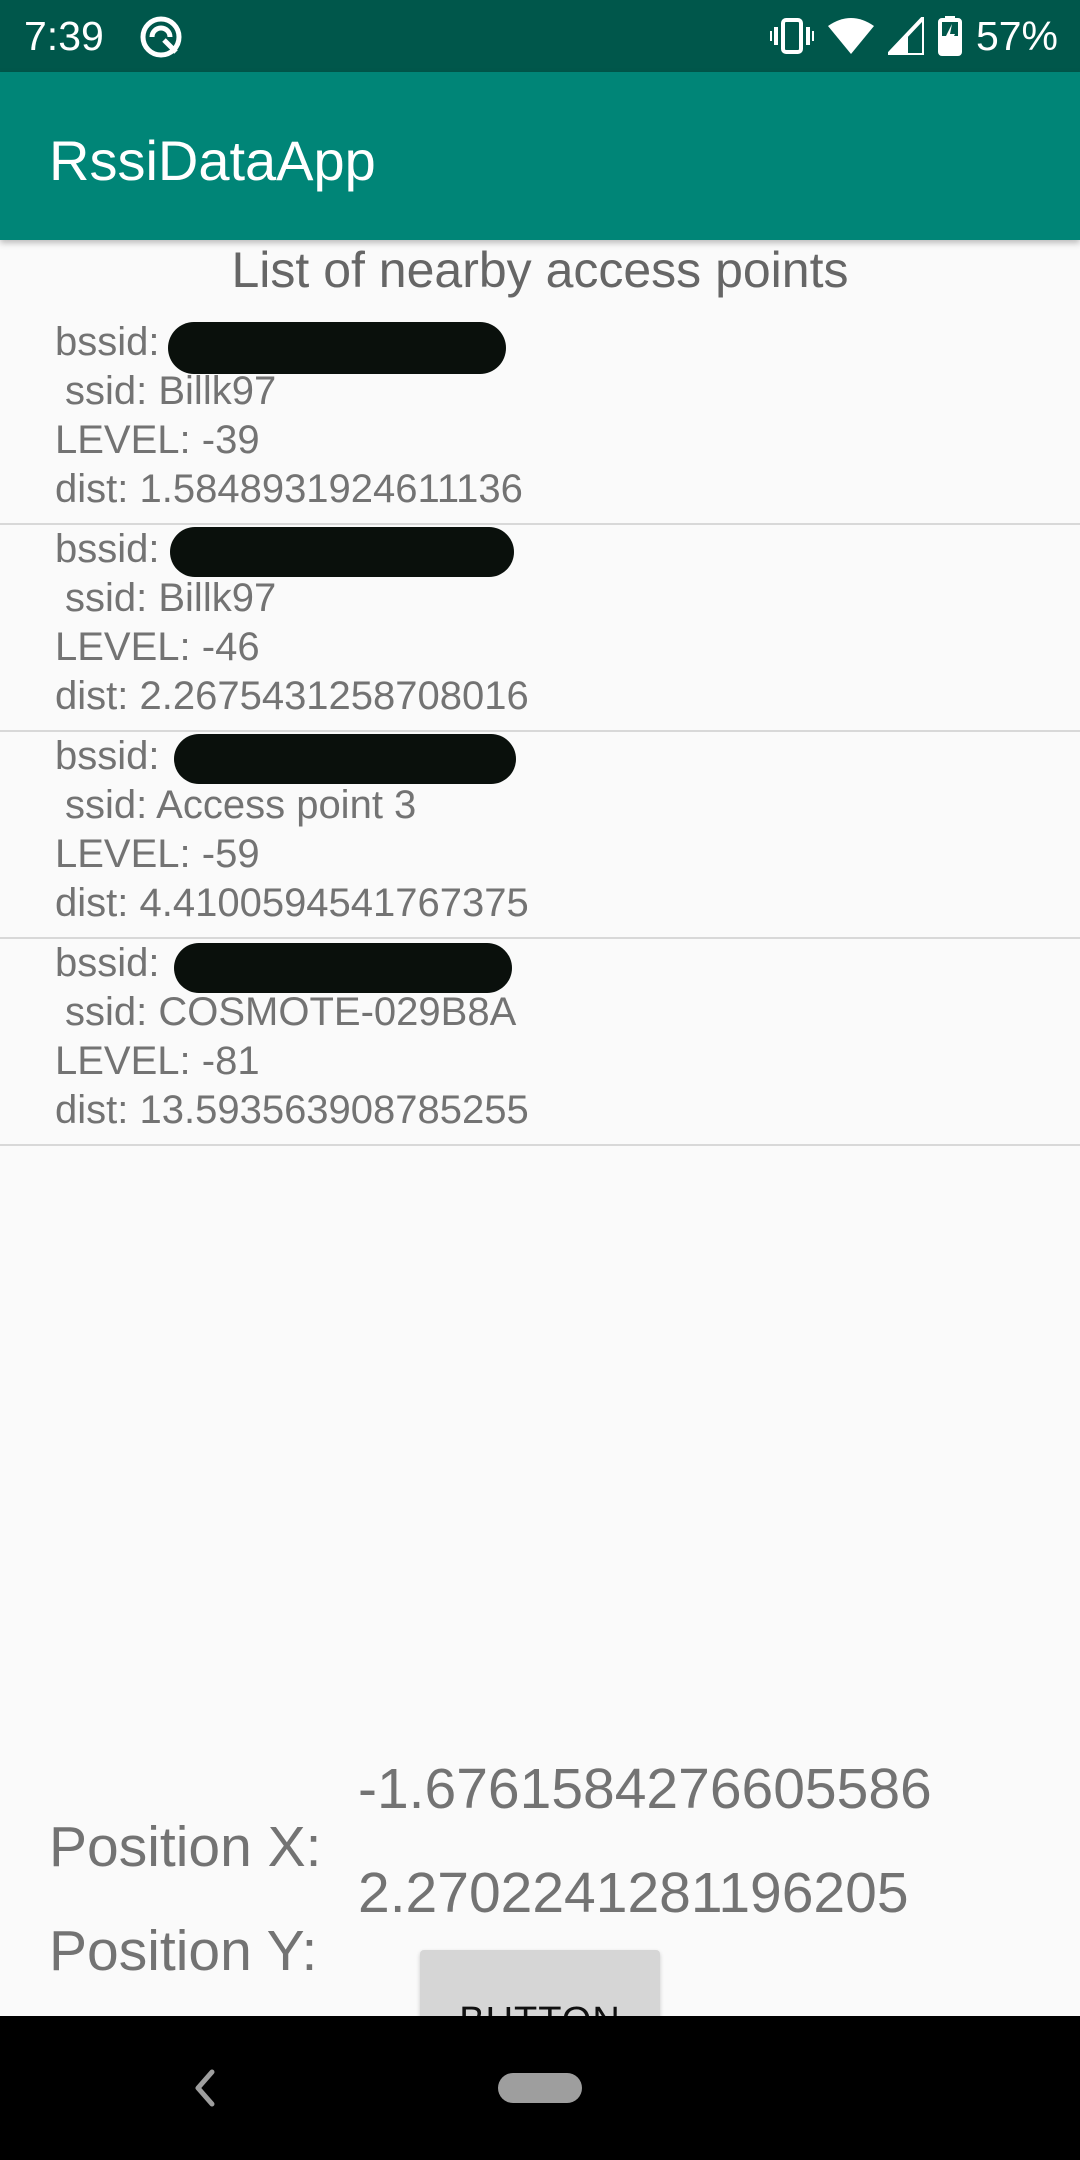 Image resolution: width=1080 pixels, height=2160 pixels. What do you see at coordinates (205, 2088) in the screenshot?
I see `back-icon` at bounding box center [205, 2088].